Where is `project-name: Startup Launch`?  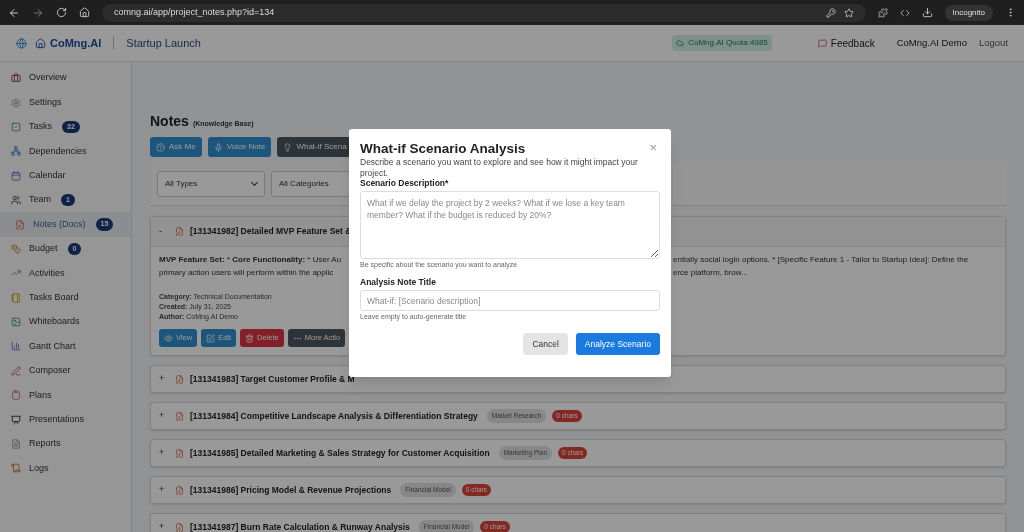 project-name: Startup Launch is located at coordinates (163, 43).